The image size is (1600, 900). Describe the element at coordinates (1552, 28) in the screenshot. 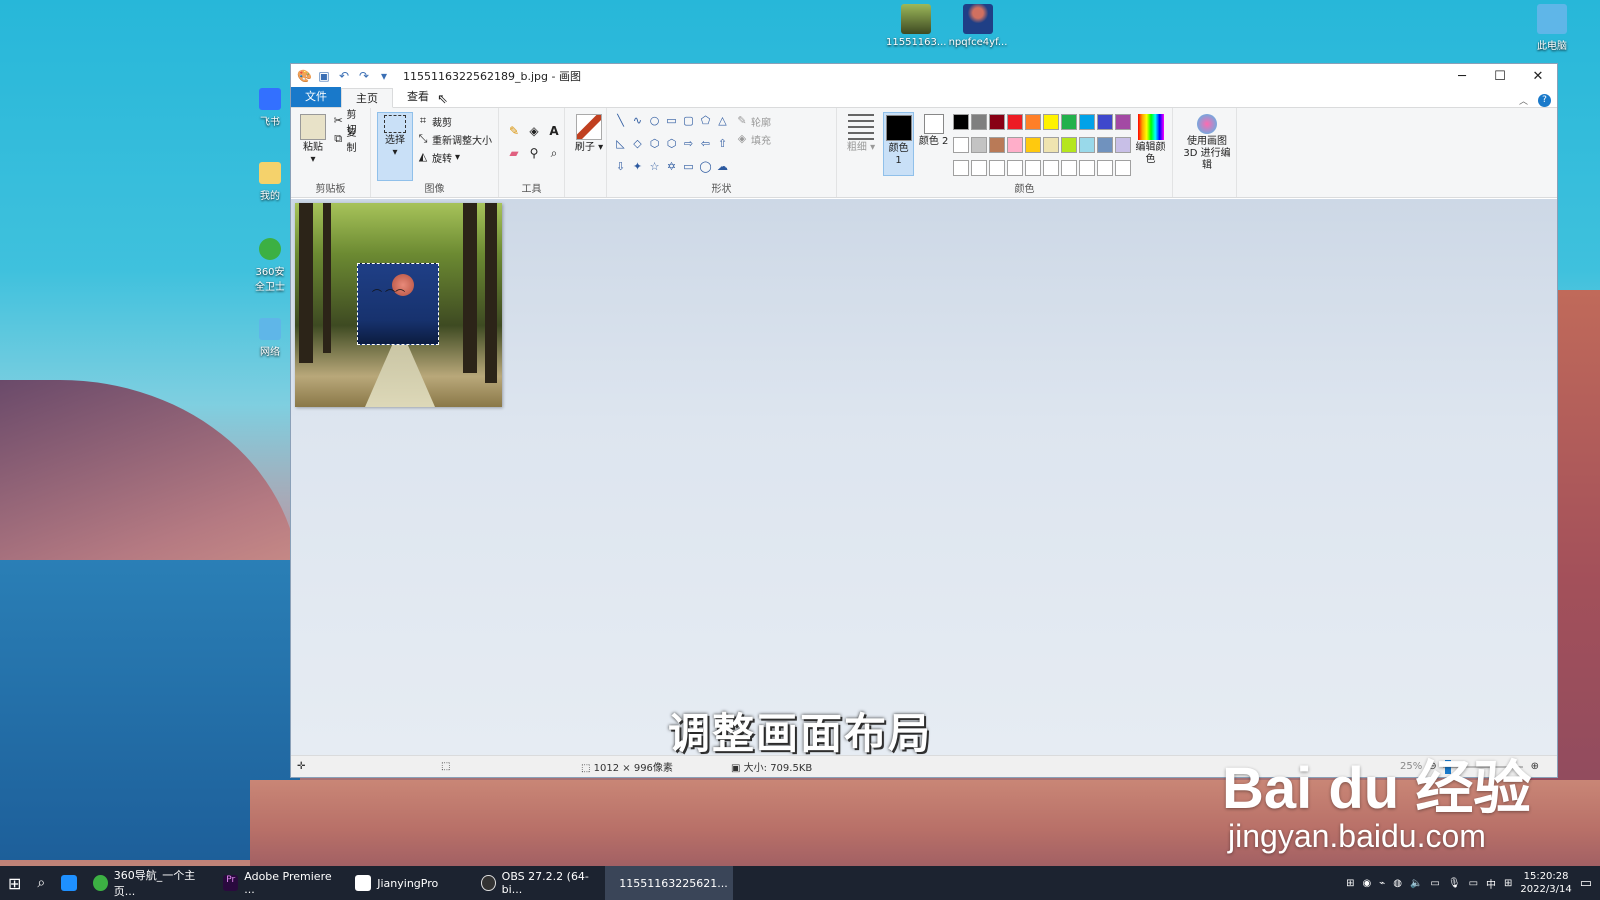

I see `desktop-icon-this-pc: 此电脑` at that location.